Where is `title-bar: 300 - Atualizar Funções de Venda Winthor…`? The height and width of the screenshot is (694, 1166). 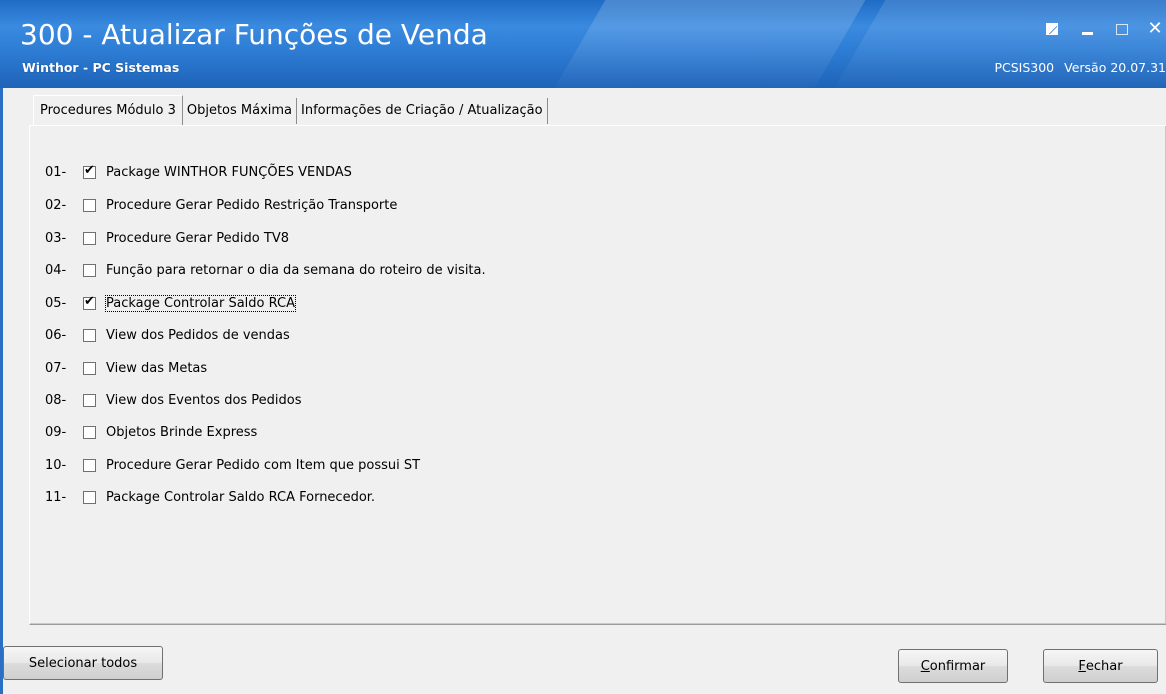
title-bar: 300 - Atualizar Funções de Venda Winthor… is located at coordinates (583, 44).